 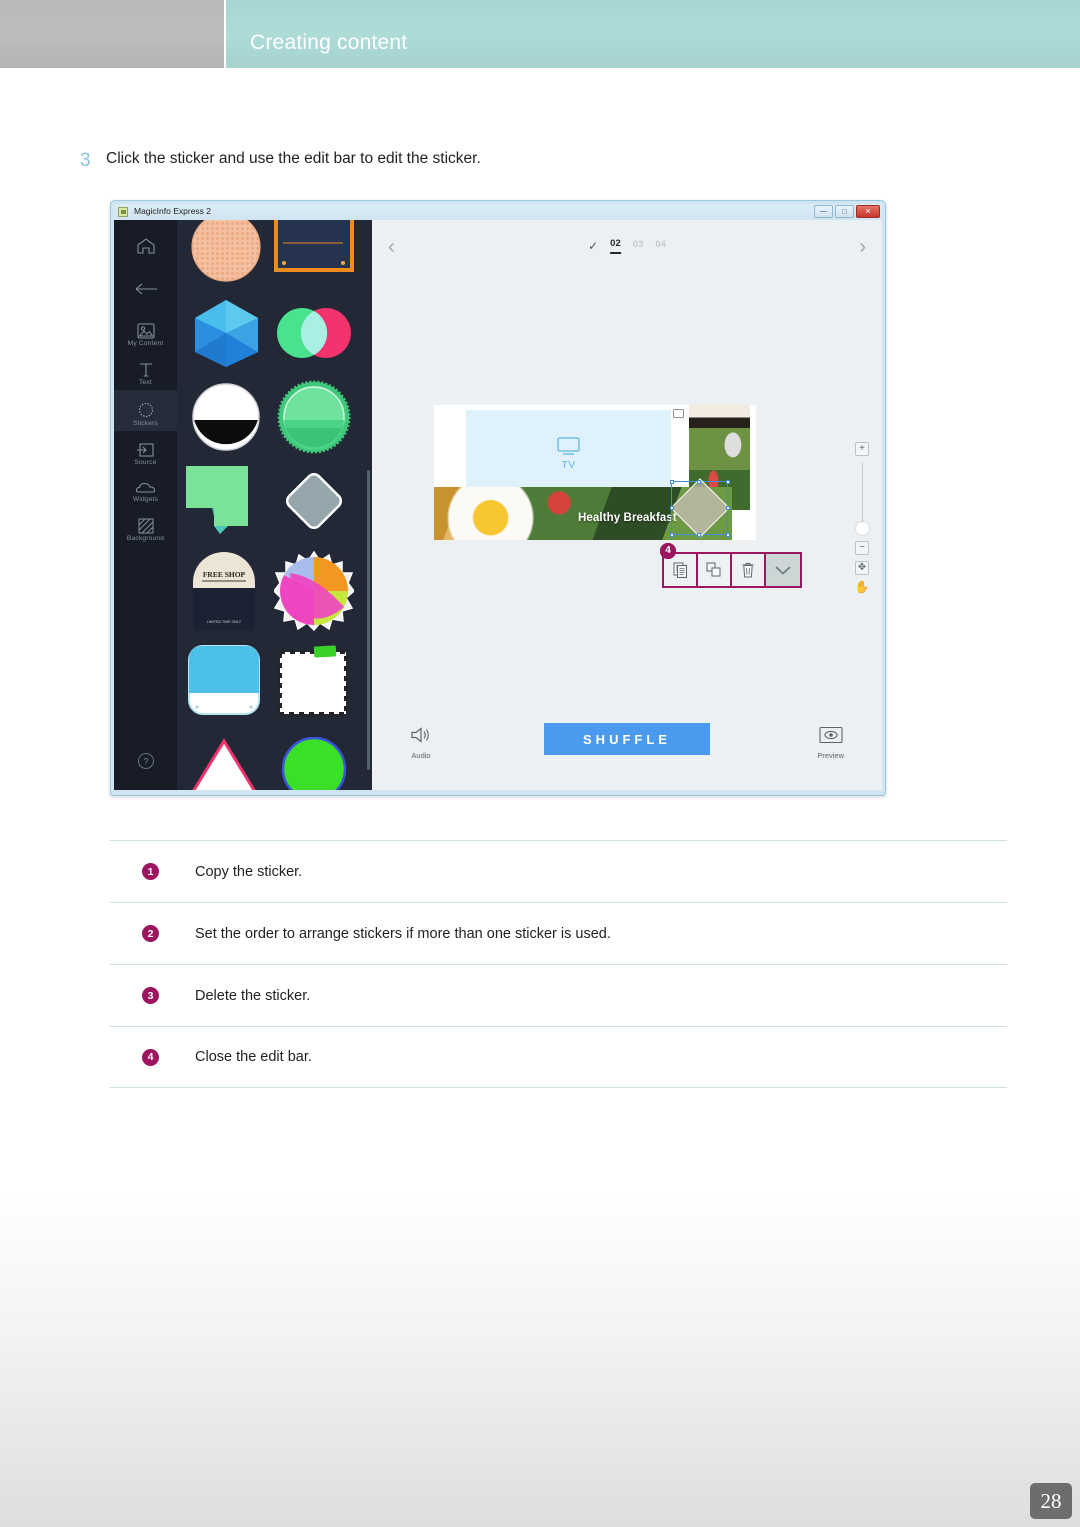 What do you see at coordinates (638, 246) in the screenshot?
I see `page-tab-03: 03` at bounding box center [638, 246].